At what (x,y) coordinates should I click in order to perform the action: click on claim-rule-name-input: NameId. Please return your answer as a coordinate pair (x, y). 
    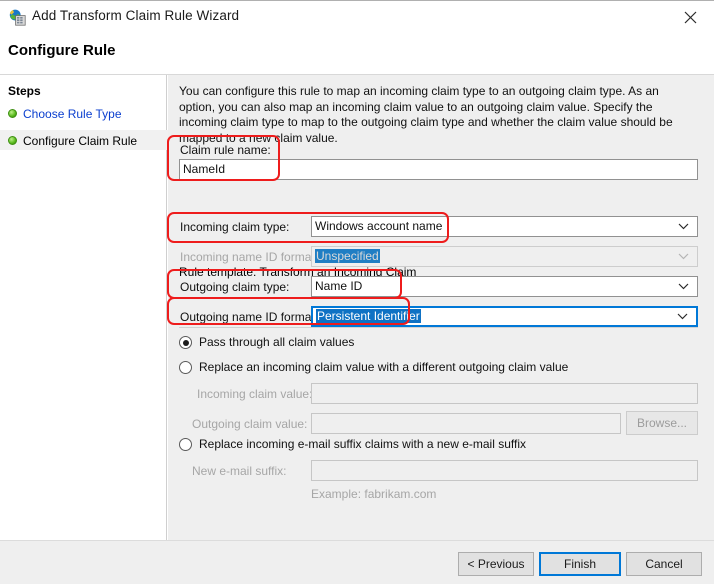
    Looking at the image, I should click on (438, 169).